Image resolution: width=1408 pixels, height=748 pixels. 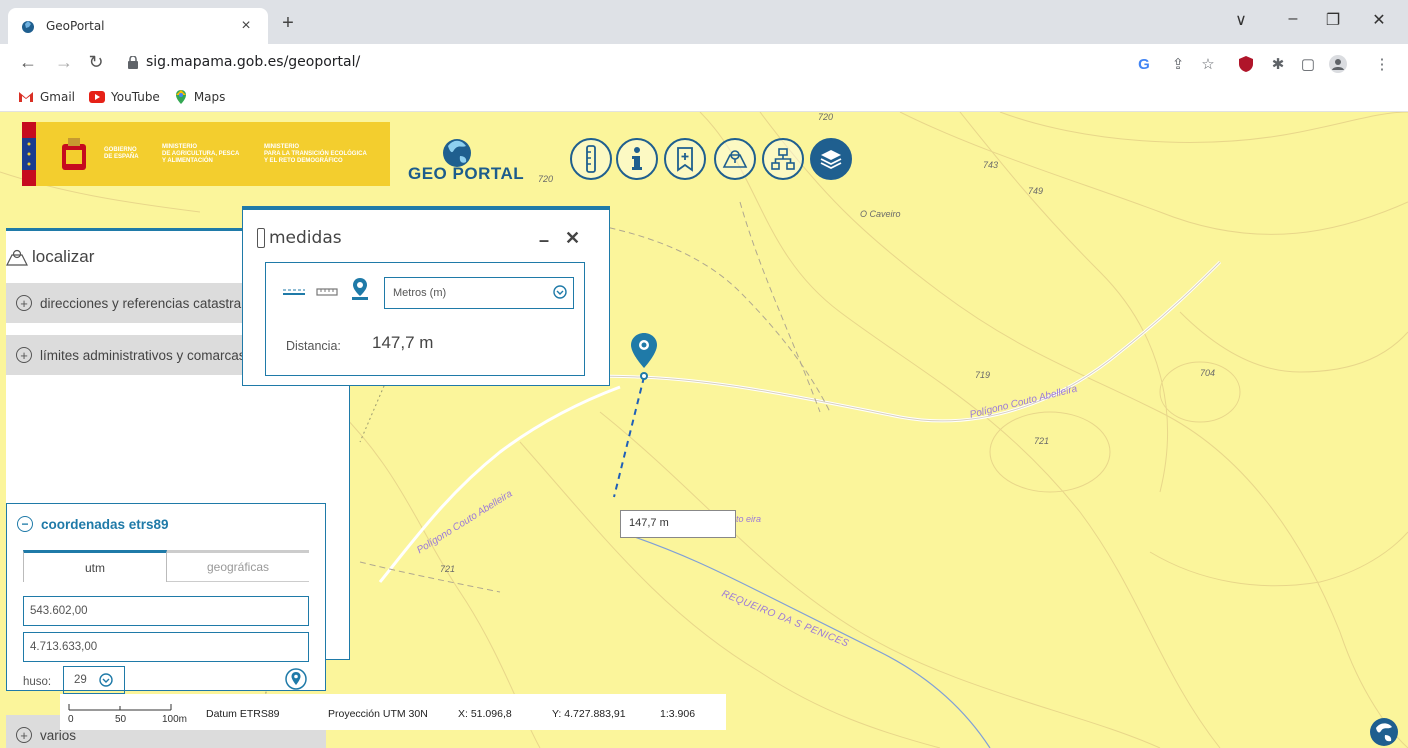 What do you see at coordinates (880, 214) in the screenshot?
I see `place-label: O Caveiro` at bounding box center [880, 214].